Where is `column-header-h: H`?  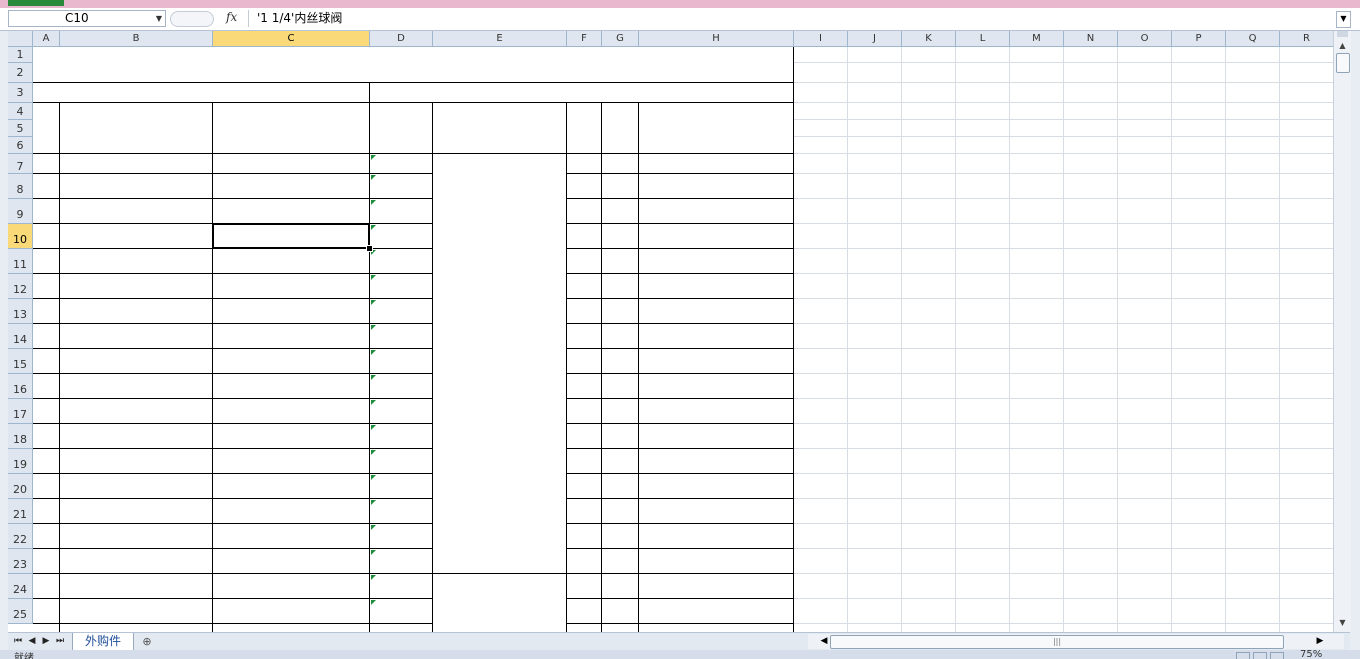
column-header-h: H is located at coordinates (716, 39).